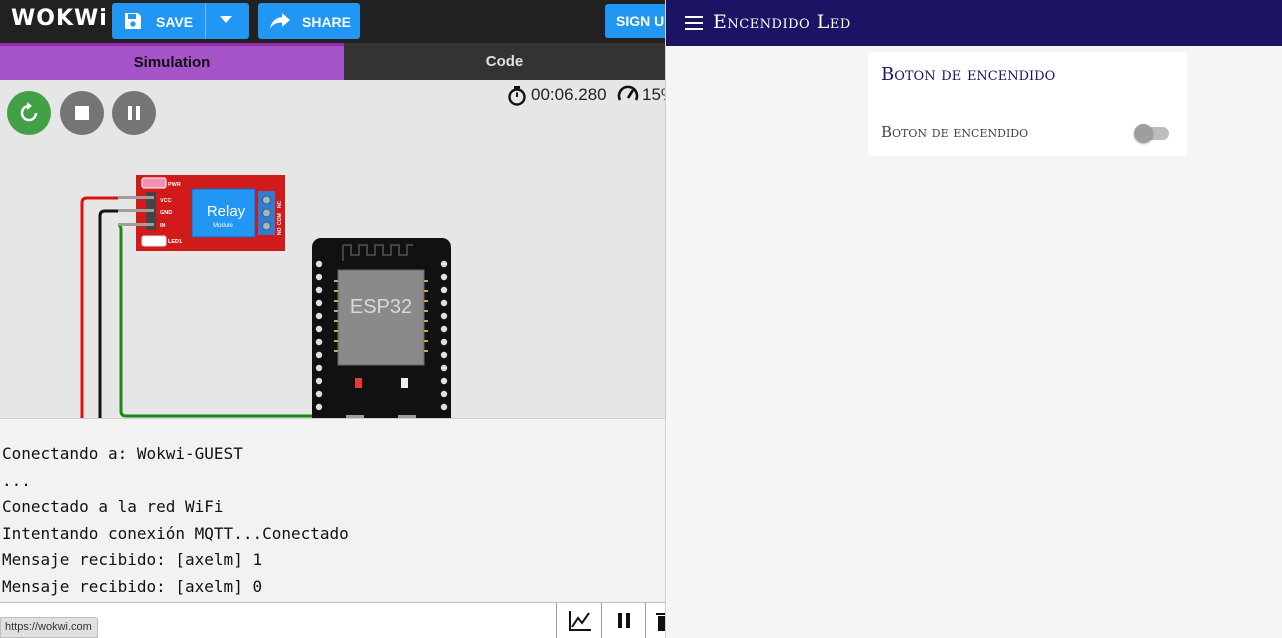 This screenshot has width=1282, height=638. Describe the element at coordinates (113, 506) in the screenshot. I see `serial-line: Conectado a la red WiFi` at that location.